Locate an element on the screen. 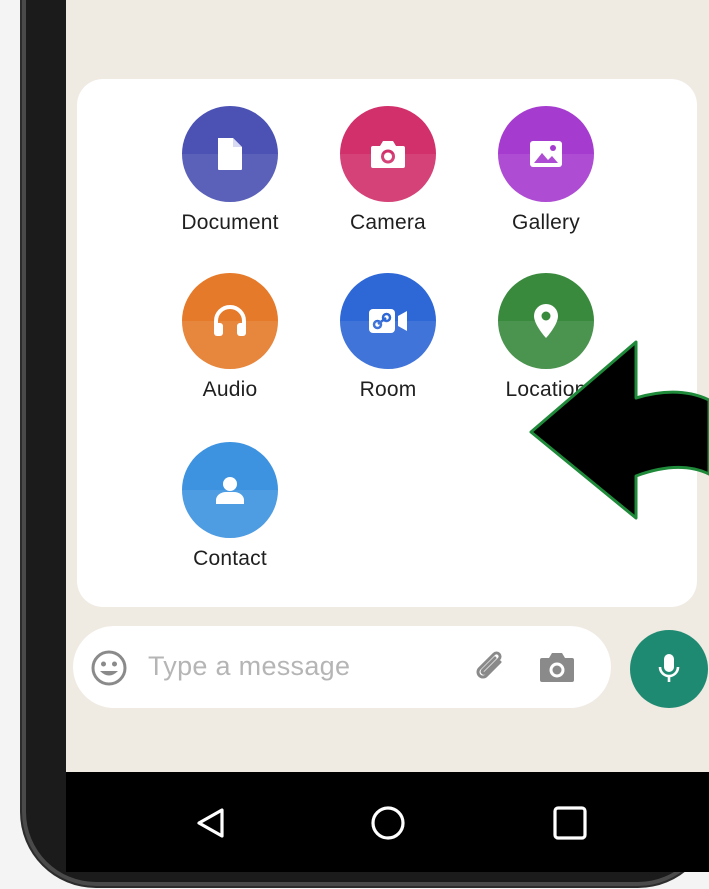  contact-circle is located at coordinates (230, 490).